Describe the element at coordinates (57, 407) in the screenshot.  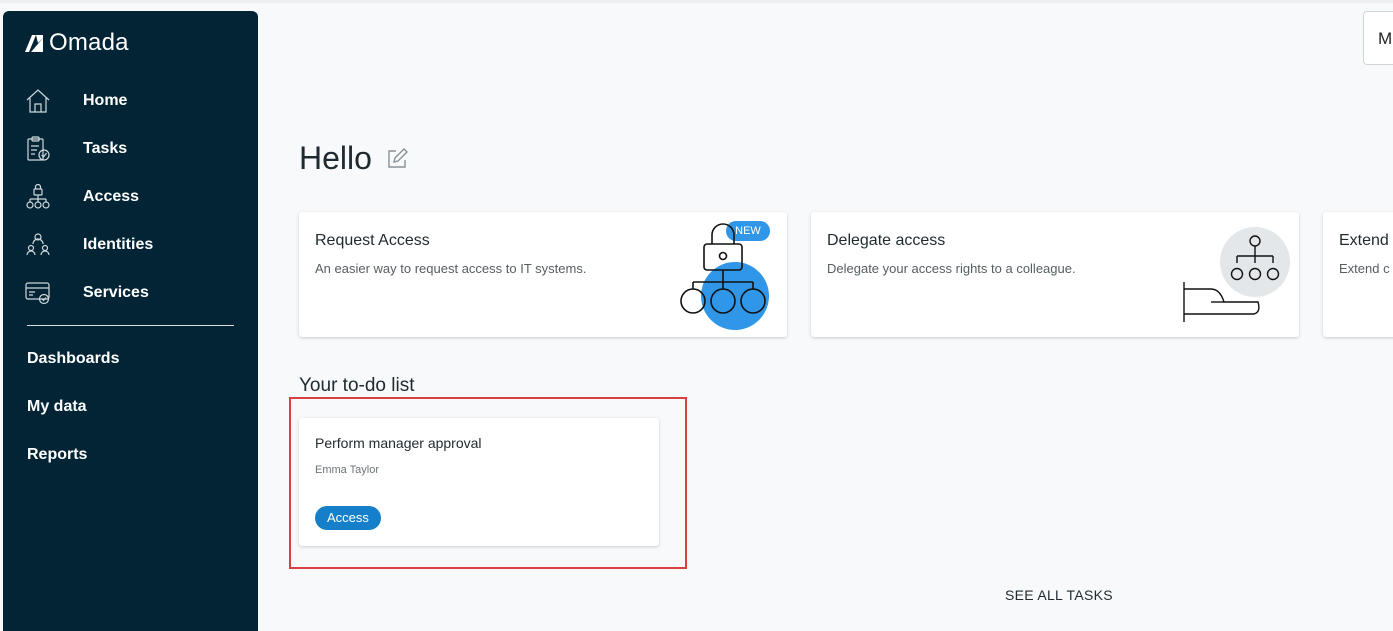
I see `sidebar-link-my-data: My data` at that location.